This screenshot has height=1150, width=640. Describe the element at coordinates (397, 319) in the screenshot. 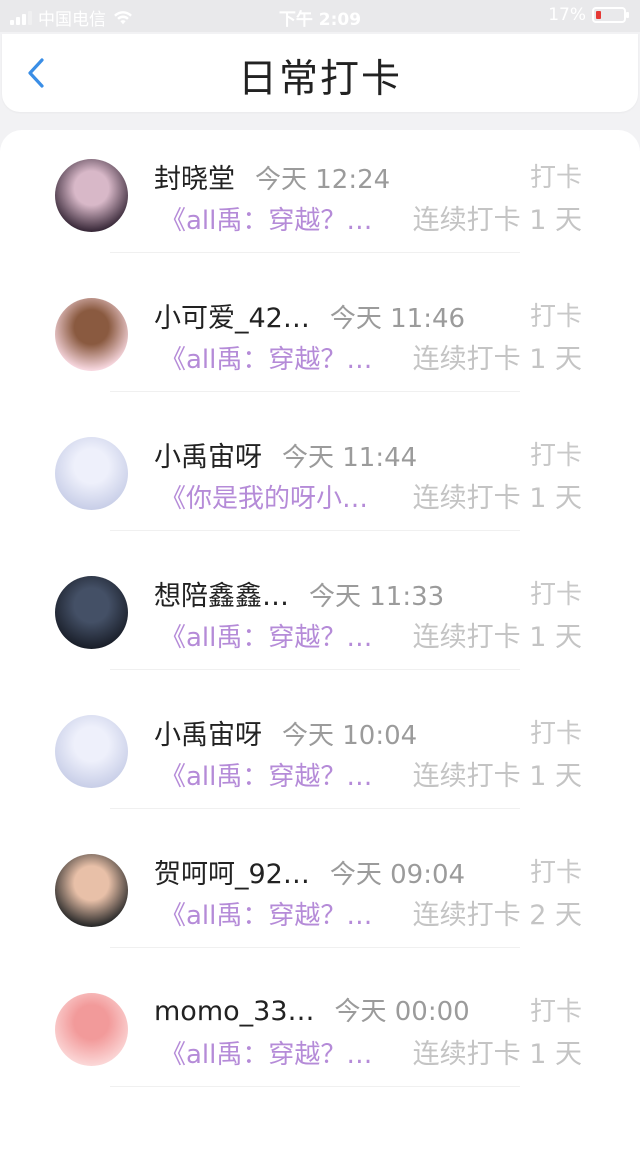

I see `checkin-time: 今天 11:46` at that location.